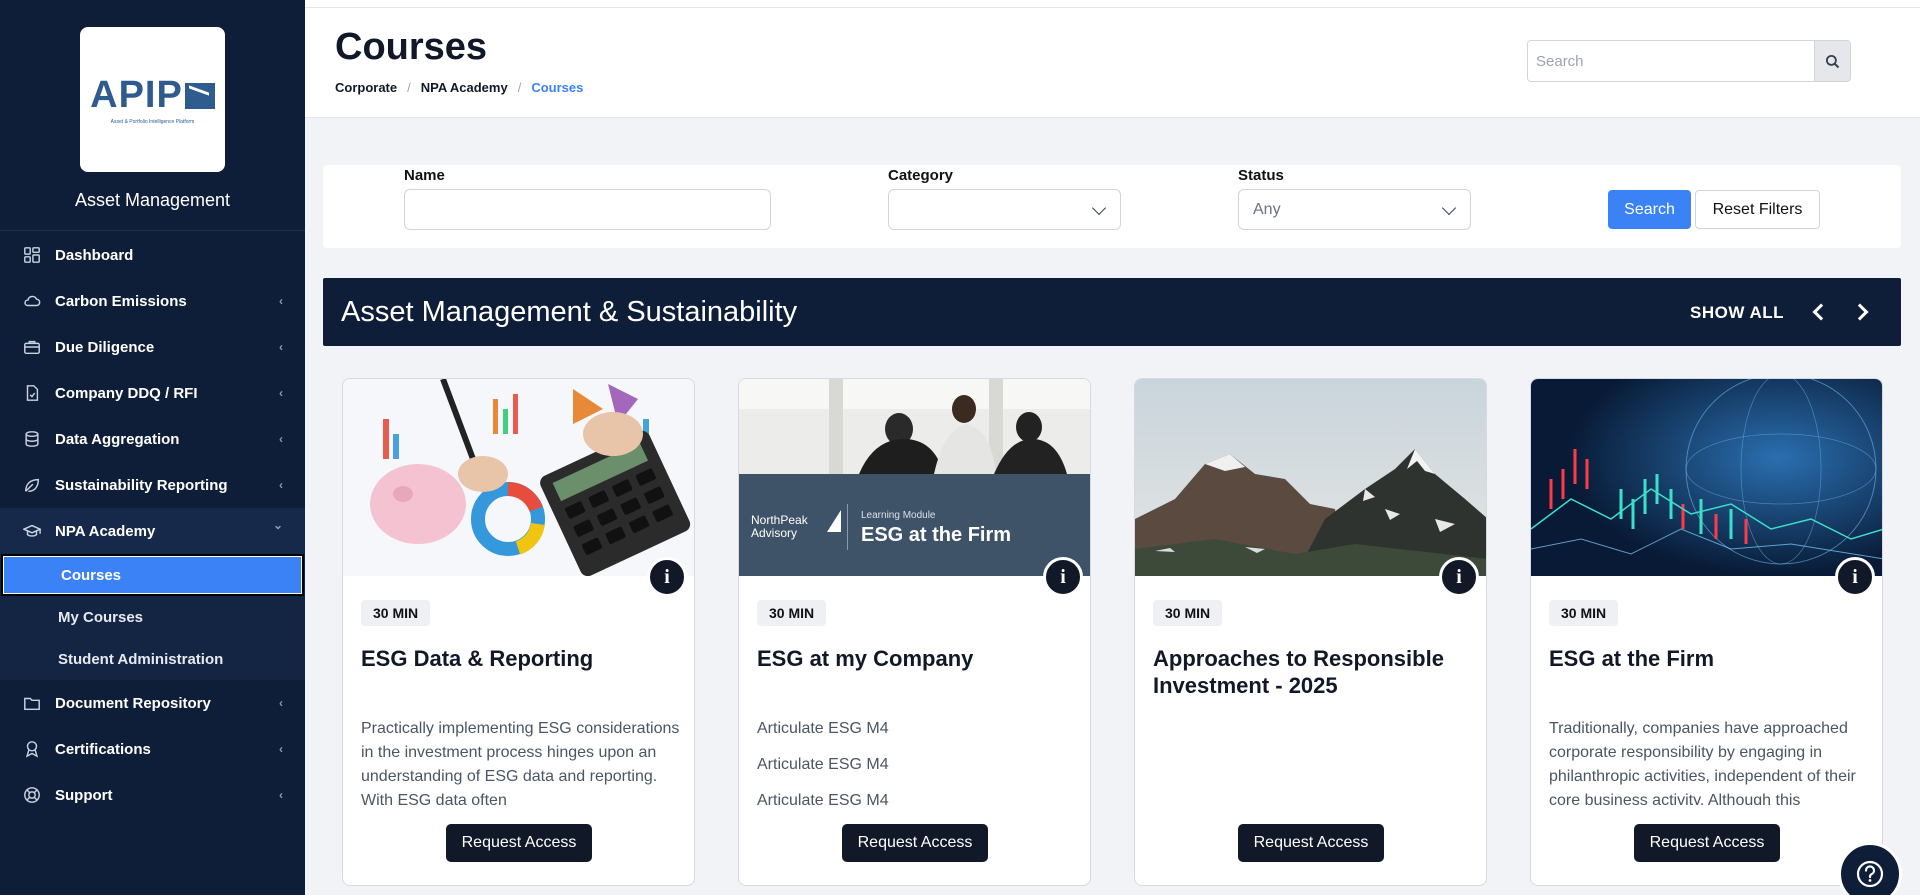 The image size is (1920, 895). I want to click on sidebar-subitem-my-courses: My Courses, so click(152, 617).